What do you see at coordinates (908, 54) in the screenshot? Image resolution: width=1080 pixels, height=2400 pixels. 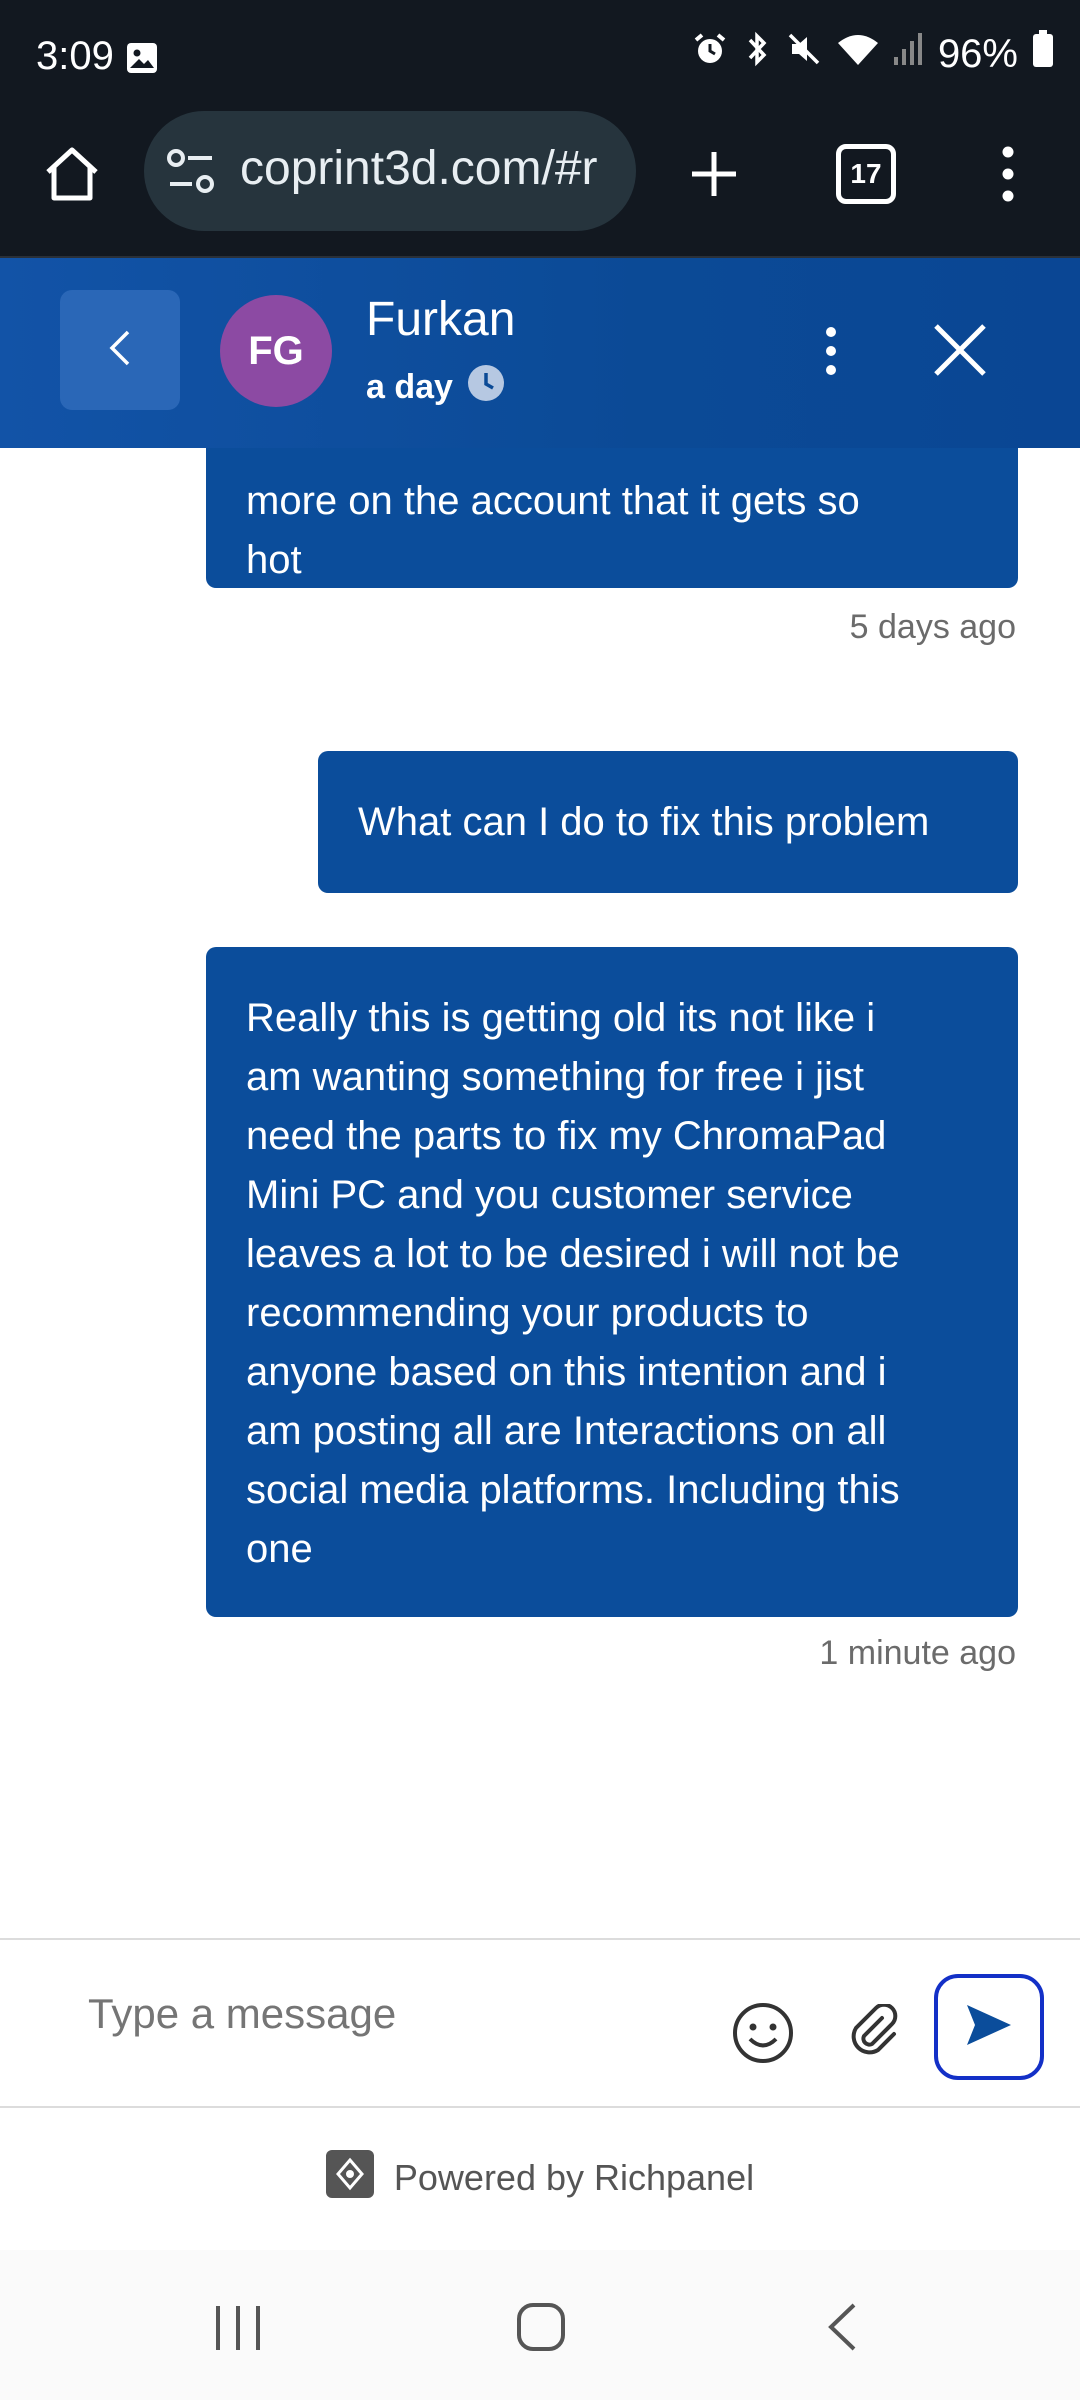 I see `signal-icon` at bounding box center [908, 54].